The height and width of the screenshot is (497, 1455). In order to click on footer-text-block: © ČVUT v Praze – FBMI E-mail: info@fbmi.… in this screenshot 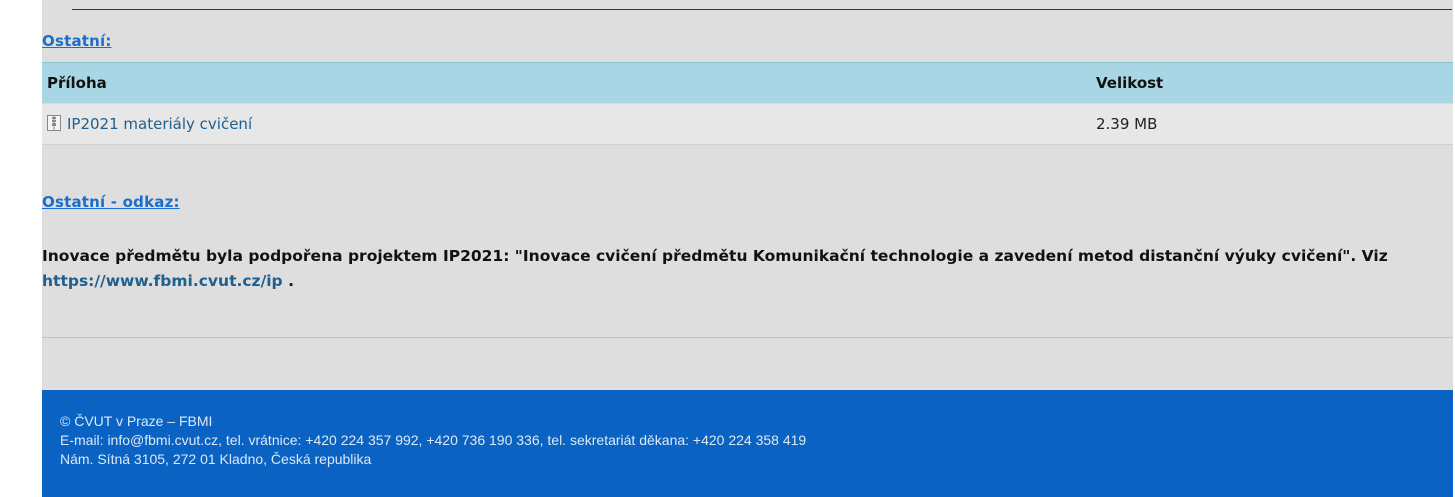, I will do `click(433, 440)`.